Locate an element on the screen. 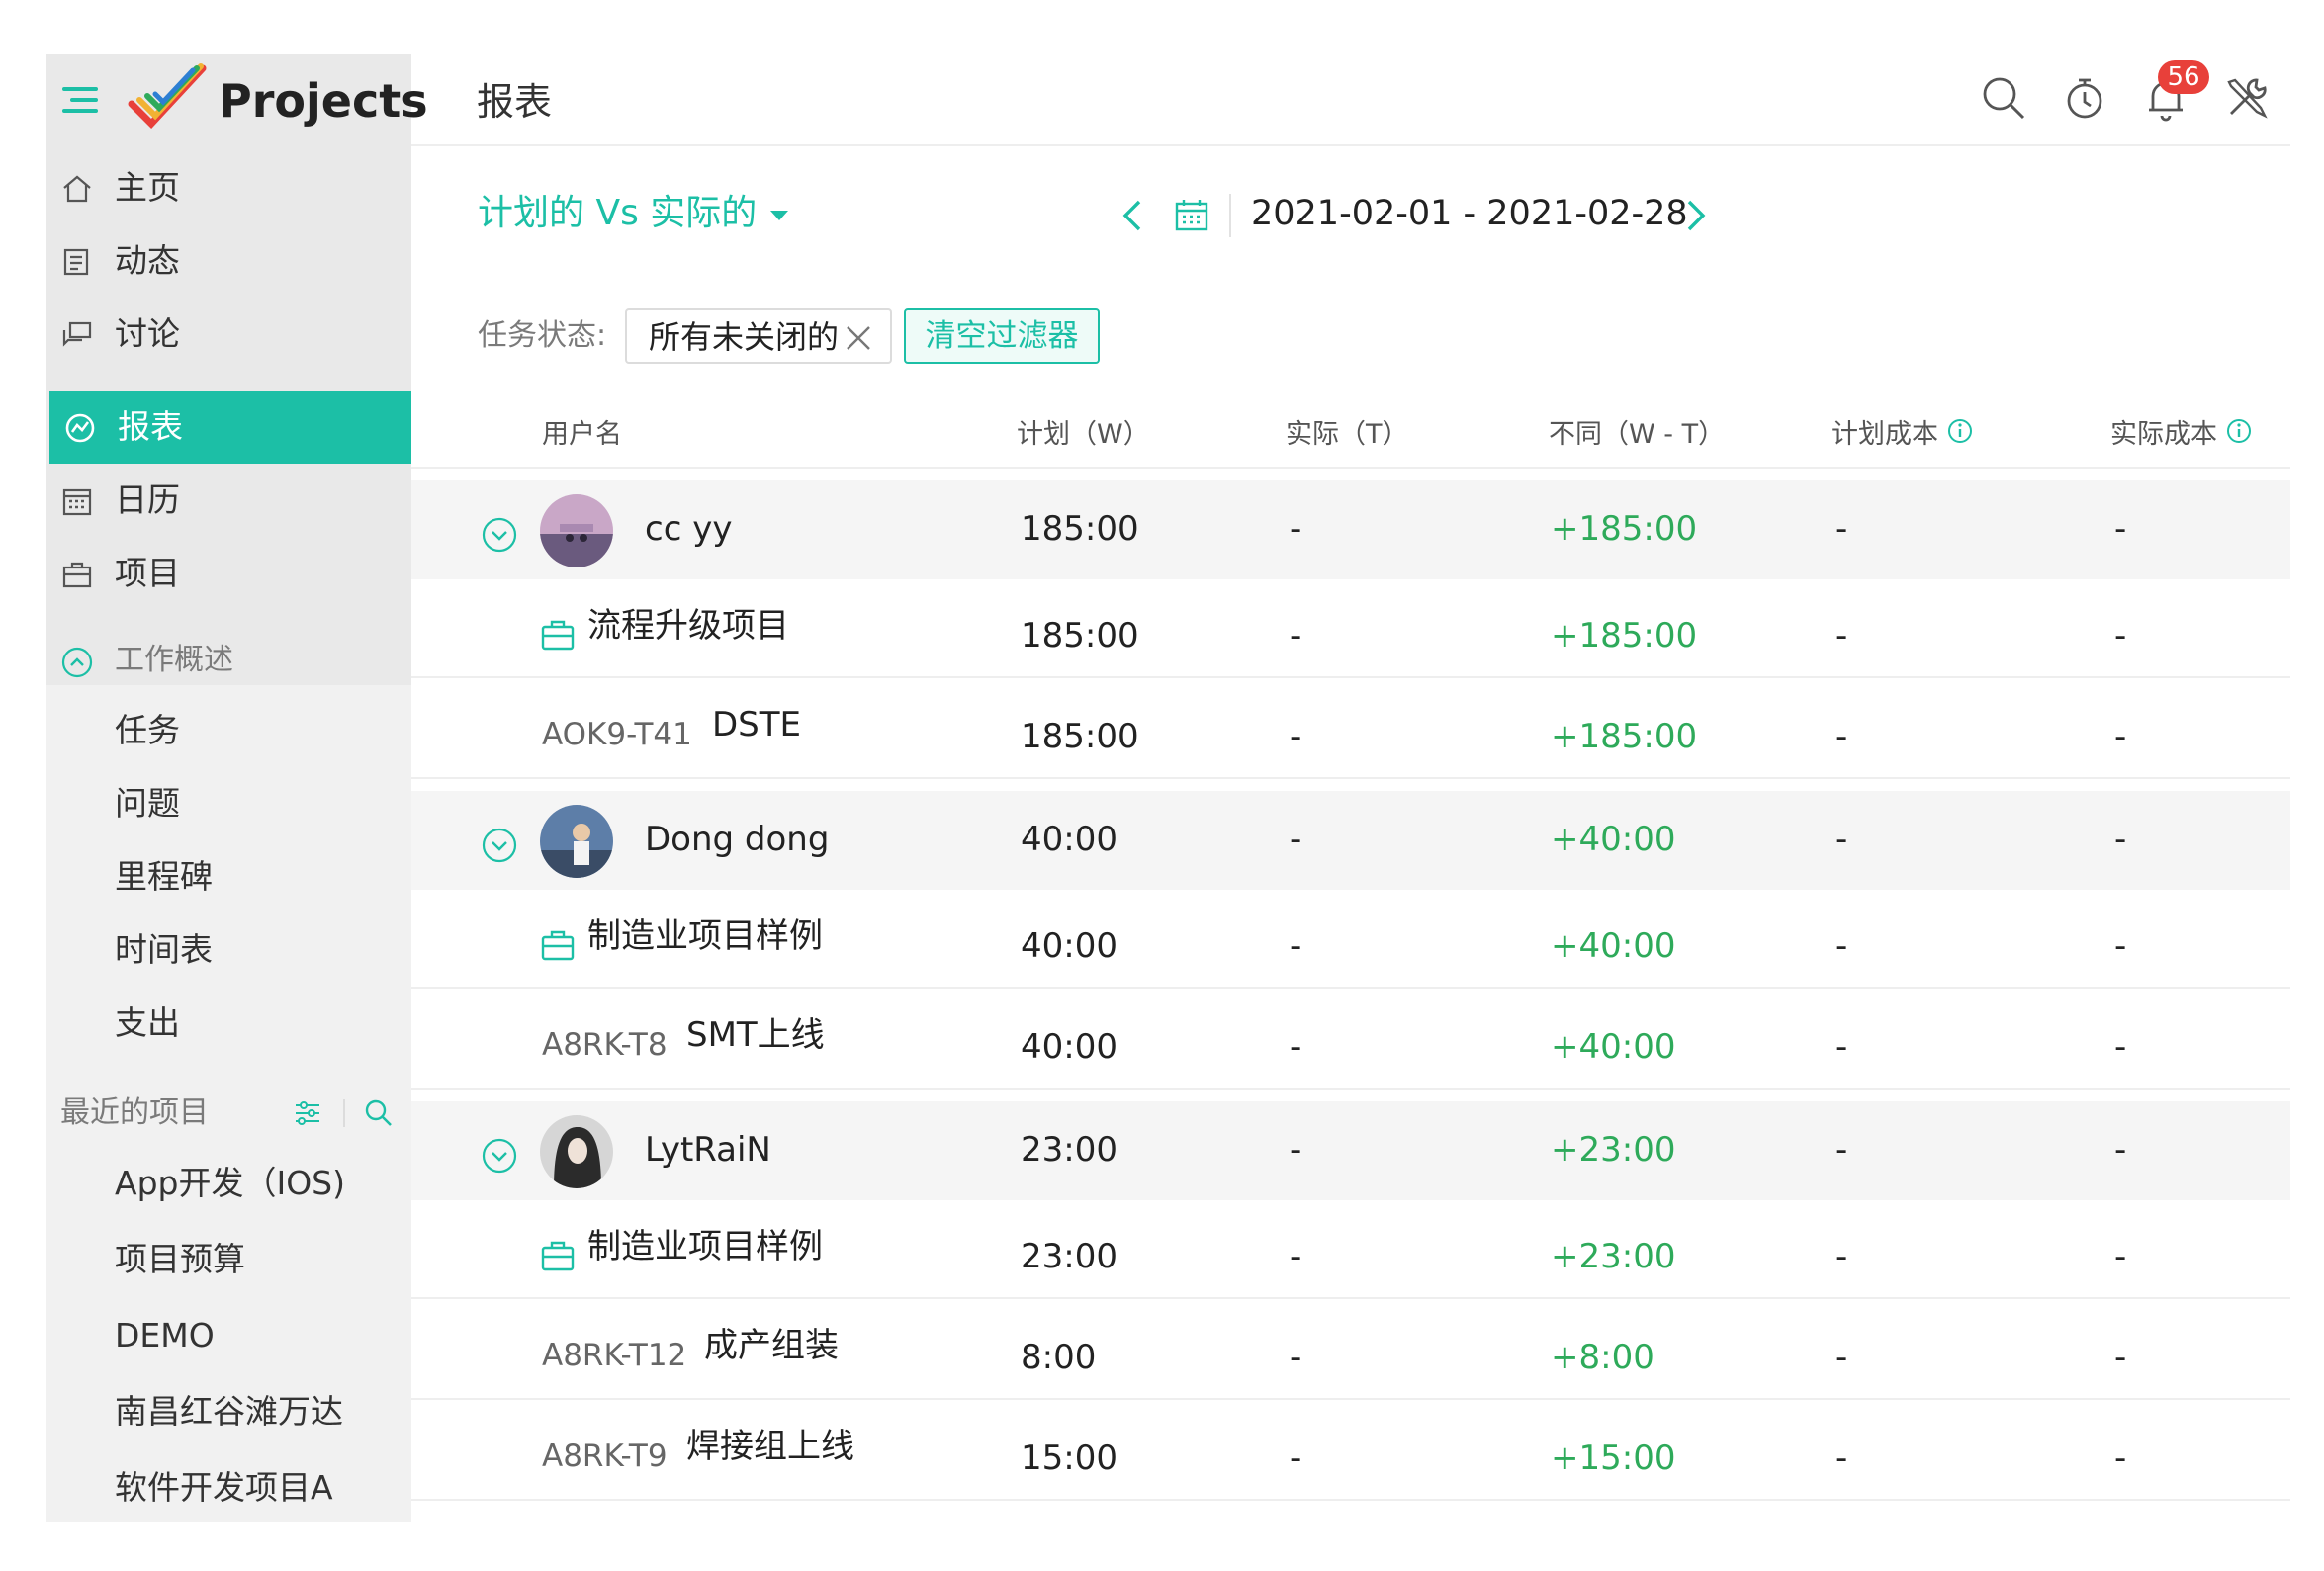  column-difference: 不同（W - T） is located at coordinates (1637, 435).